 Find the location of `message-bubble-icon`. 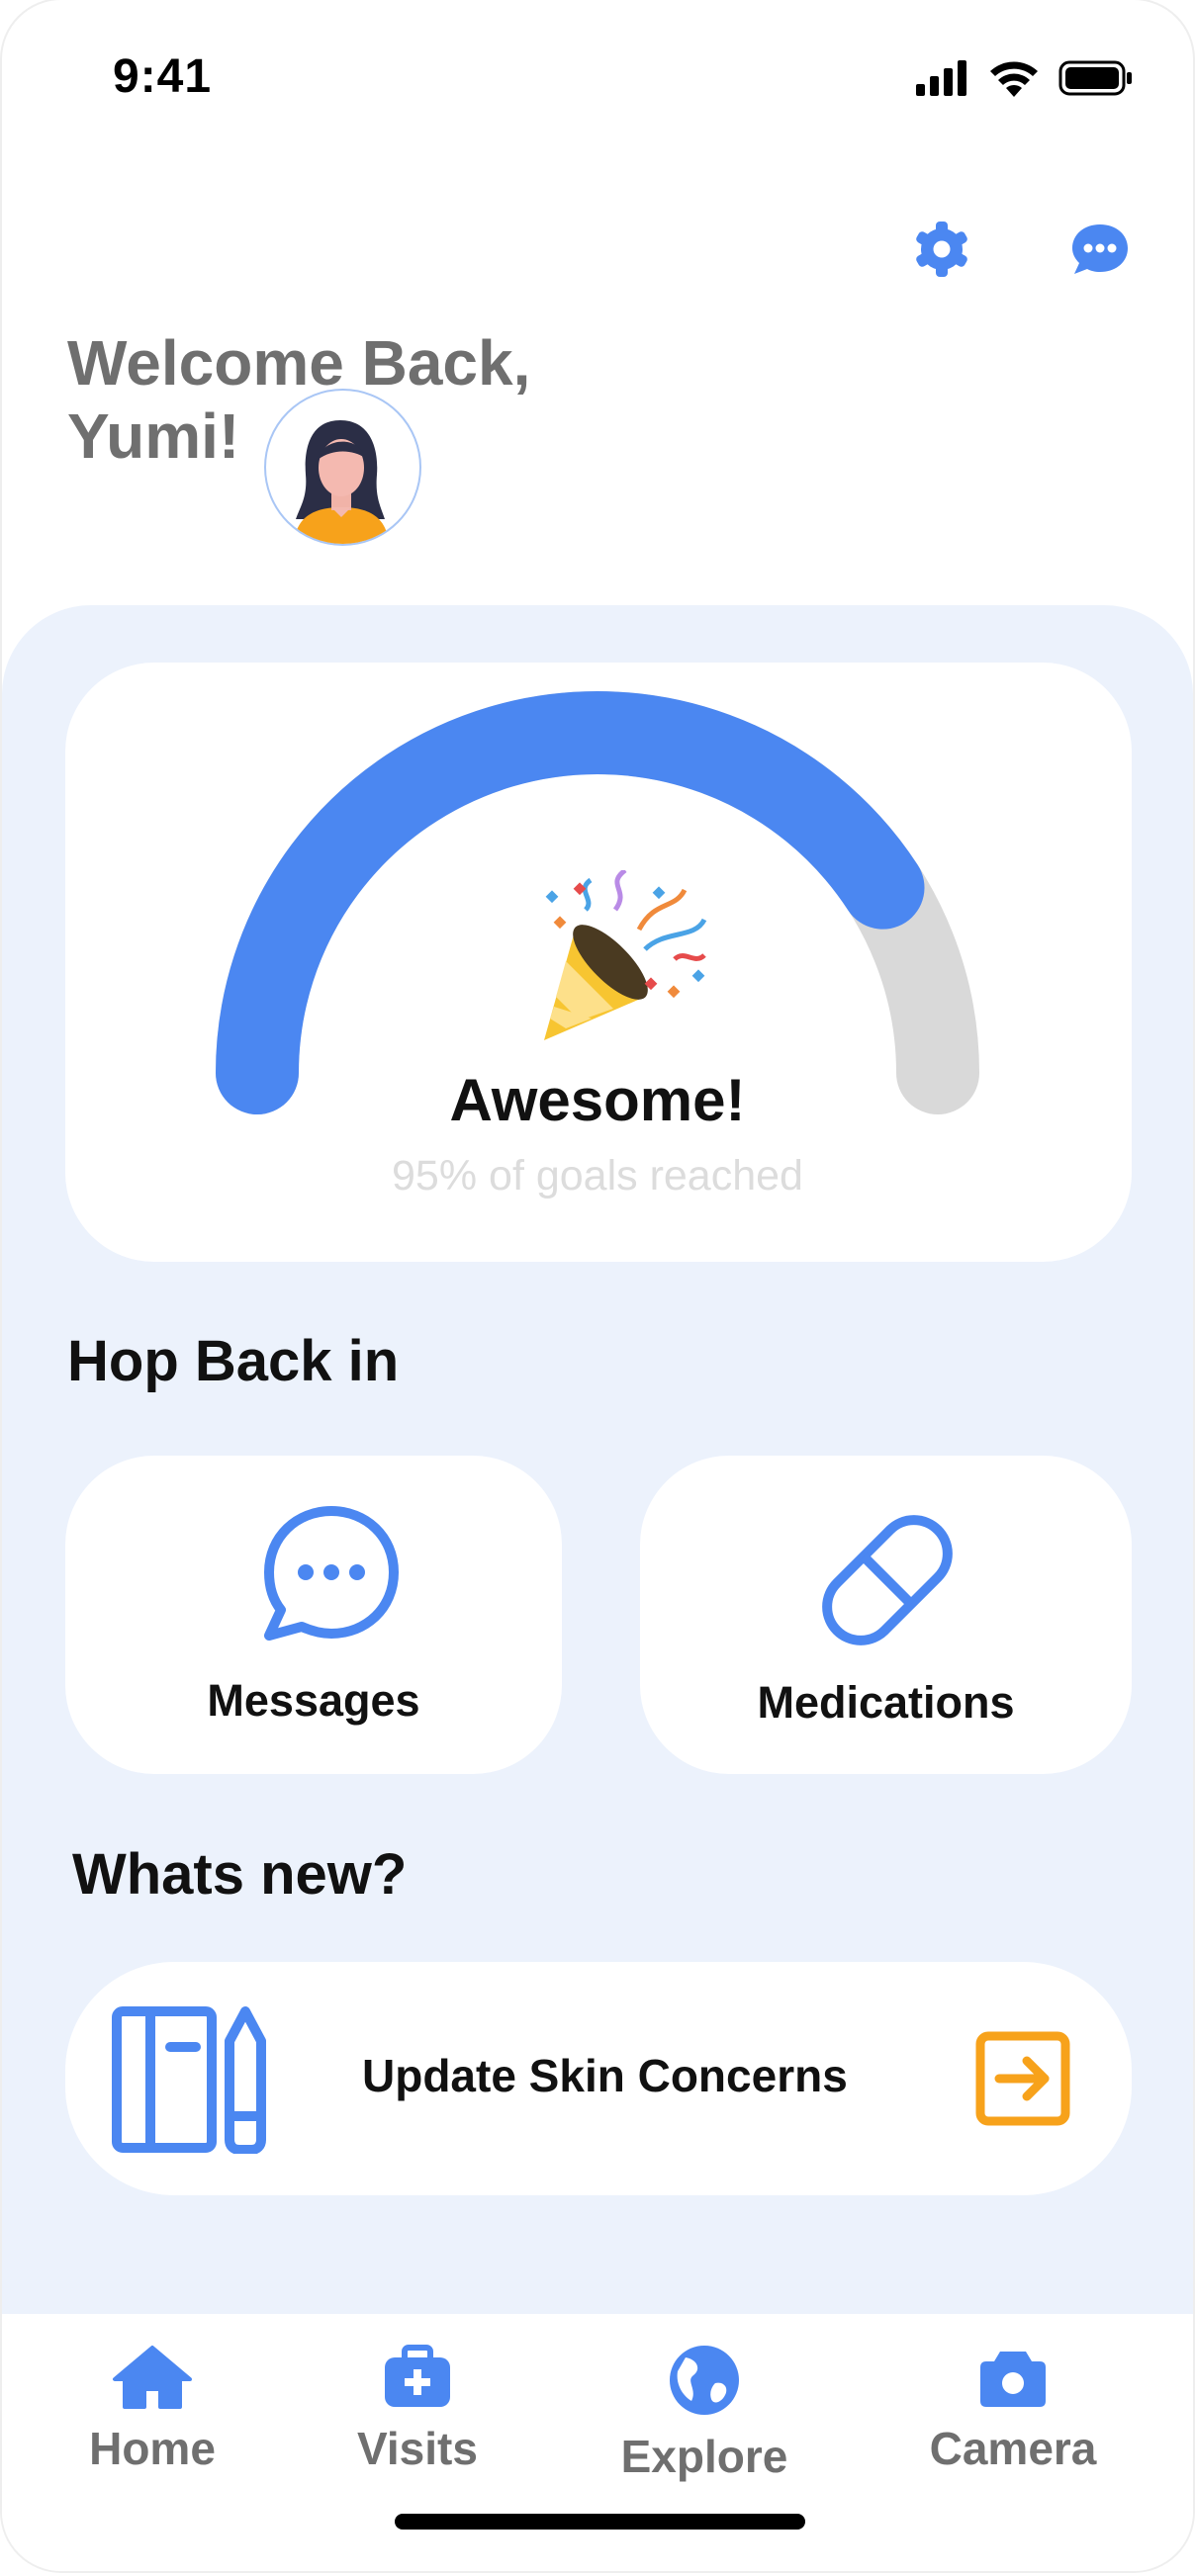

message-bubble-icon is located at coordinates (331, 1573).